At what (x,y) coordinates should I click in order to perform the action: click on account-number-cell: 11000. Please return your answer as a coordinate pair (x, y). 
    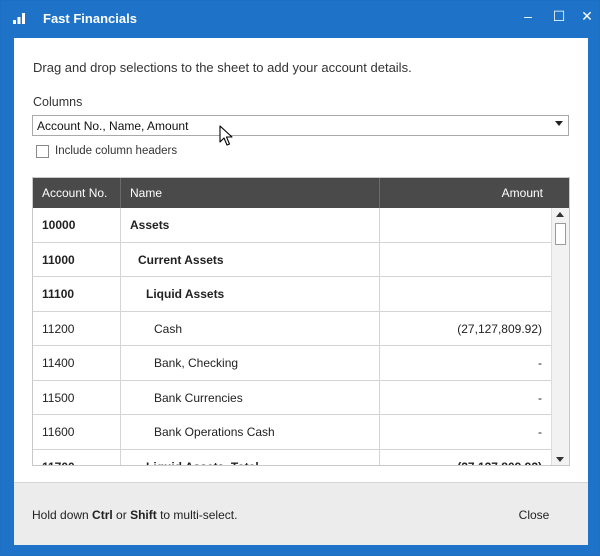
    Looking at the image, I should click on (77, 259).